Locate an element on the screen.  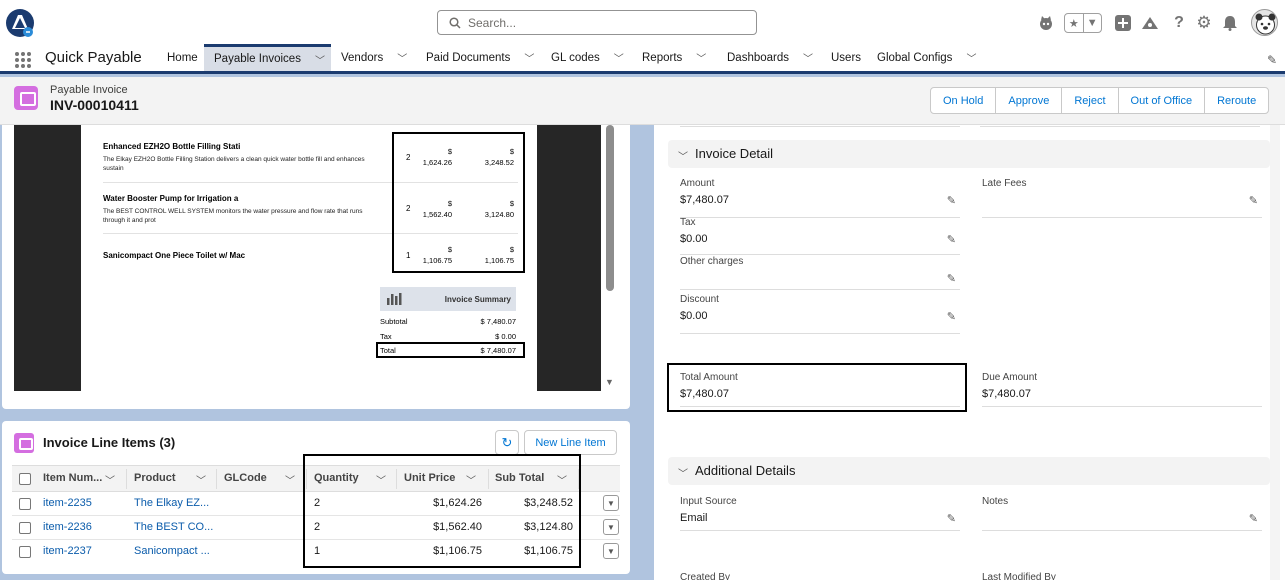
nav-item-home: Home is located at coordinates (182, 57).